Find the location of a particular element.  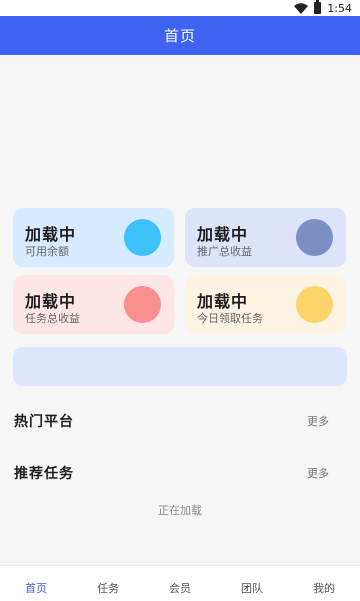

stat-card-task-earnings: 加载中 任务总收益 is located at coordinates (93, 304).